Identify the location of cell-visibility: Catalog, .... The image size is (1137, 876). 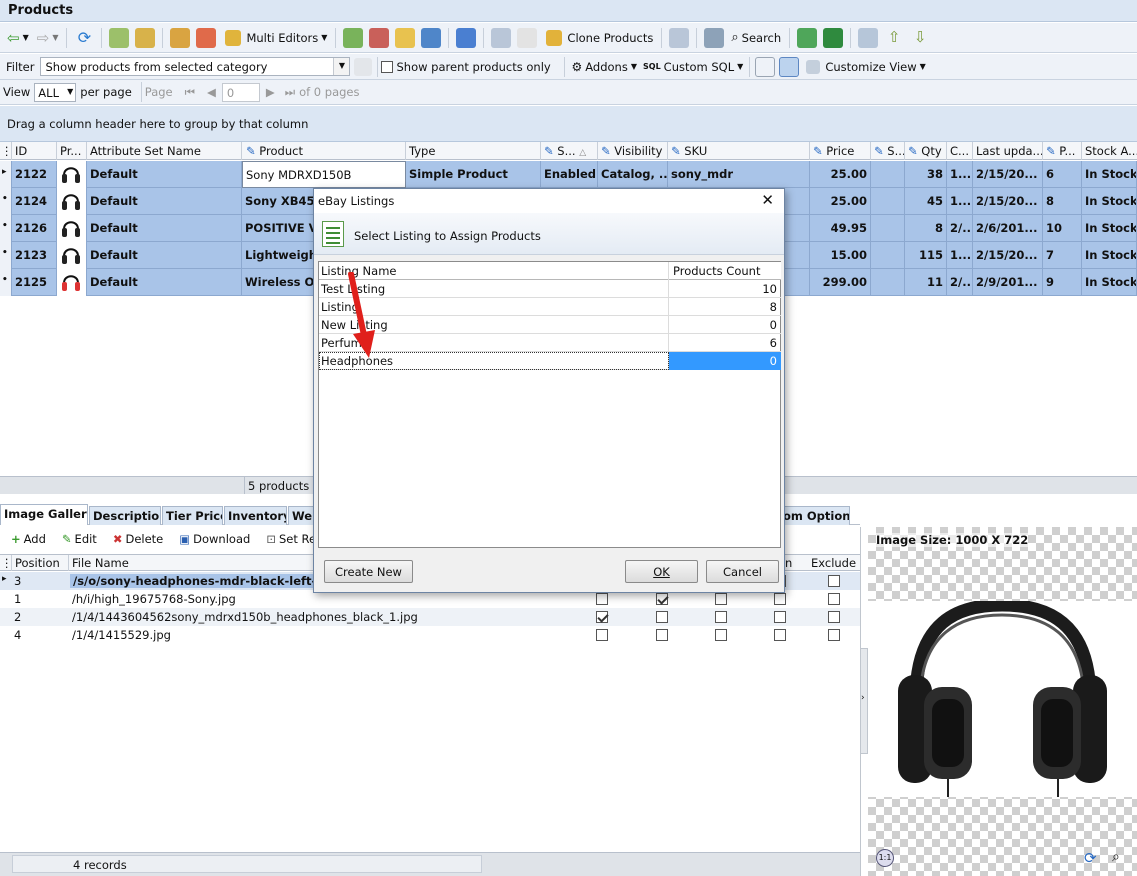
(633, 174).